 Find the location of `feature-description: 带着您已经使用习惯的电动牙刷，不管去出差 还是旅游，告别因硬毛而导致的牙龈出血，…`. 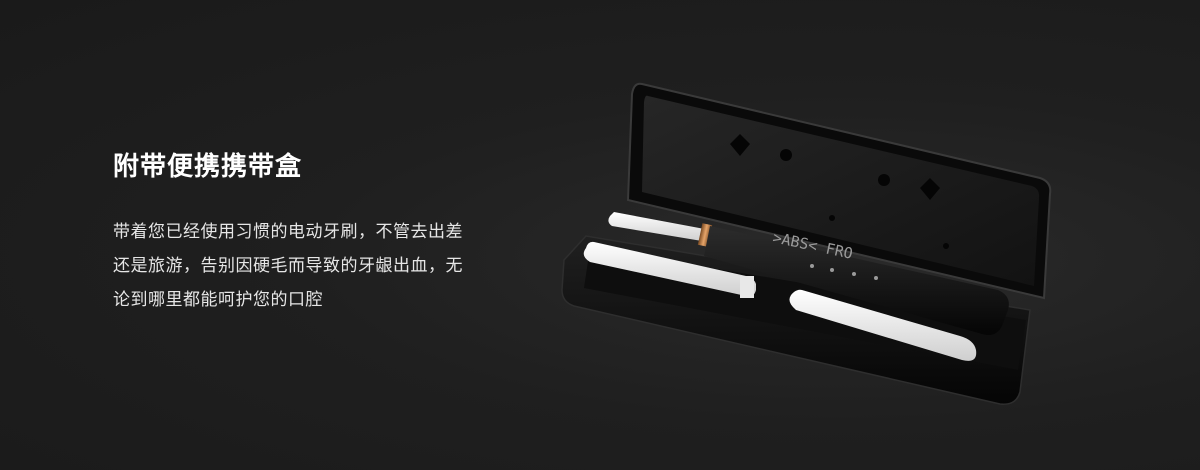

feature-description: 带着您已经使用习惯的电动牙刷，不管去出差 还是旅游，告别因硬毛而导致的牙龈出血，… is located at coordinates (323, 266).